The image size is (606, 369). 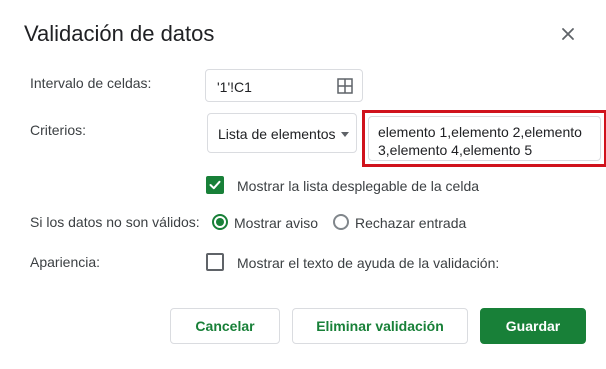 I want to click on help-text-checkbox, so click(x=215, y=262).